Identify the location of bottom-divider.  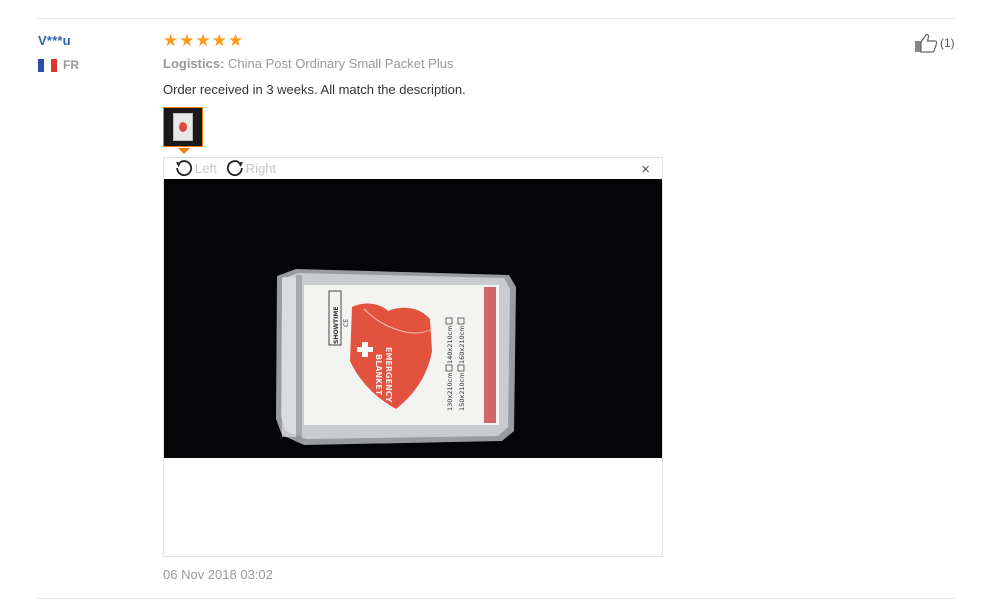
(496, 598).